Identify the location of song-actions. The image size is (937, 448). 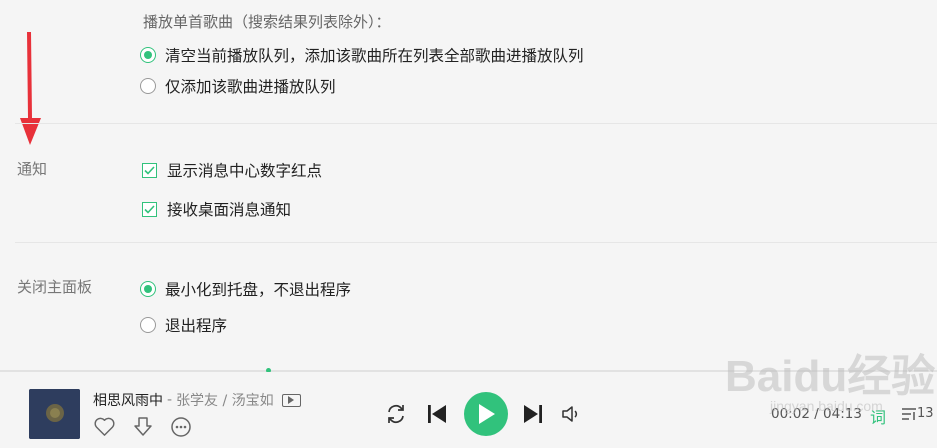
(142, 427).